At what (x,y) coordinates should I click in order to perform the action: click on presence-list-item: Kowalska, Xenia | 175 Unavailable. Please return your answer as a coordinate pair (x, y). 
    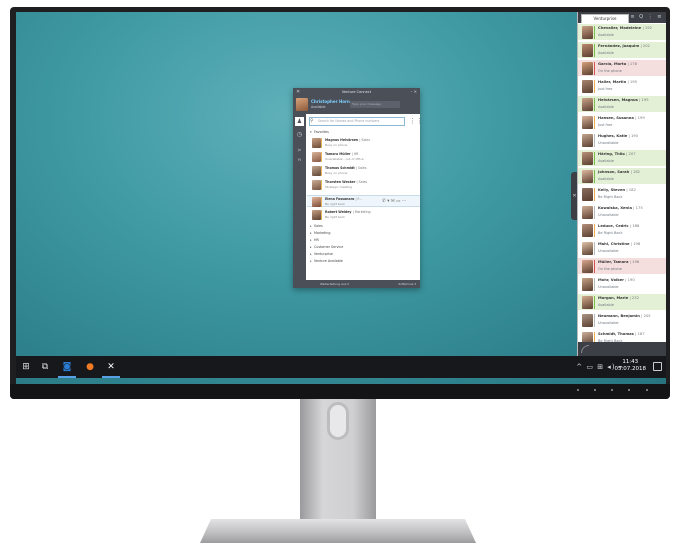
    Looking at the image, I should click on (622, 212).